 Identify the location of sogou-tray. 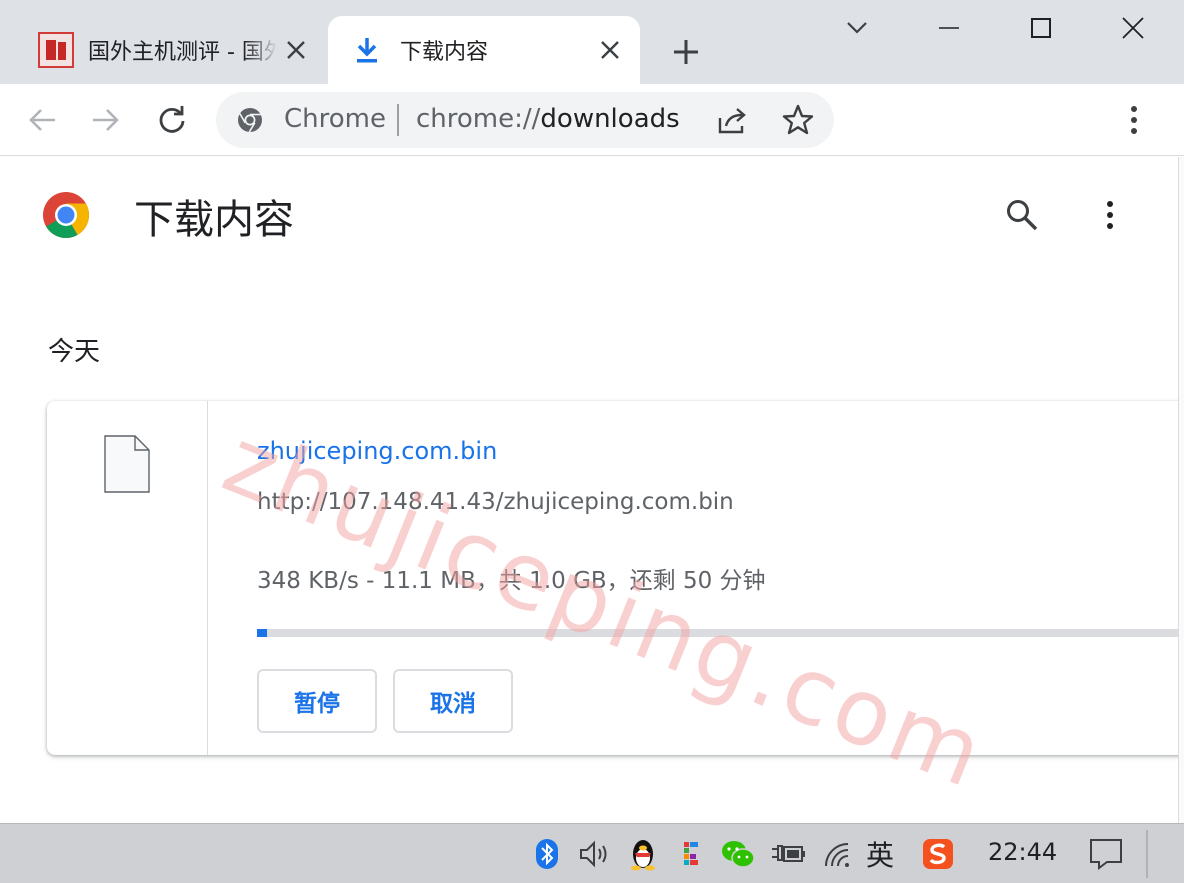
(938, 854).